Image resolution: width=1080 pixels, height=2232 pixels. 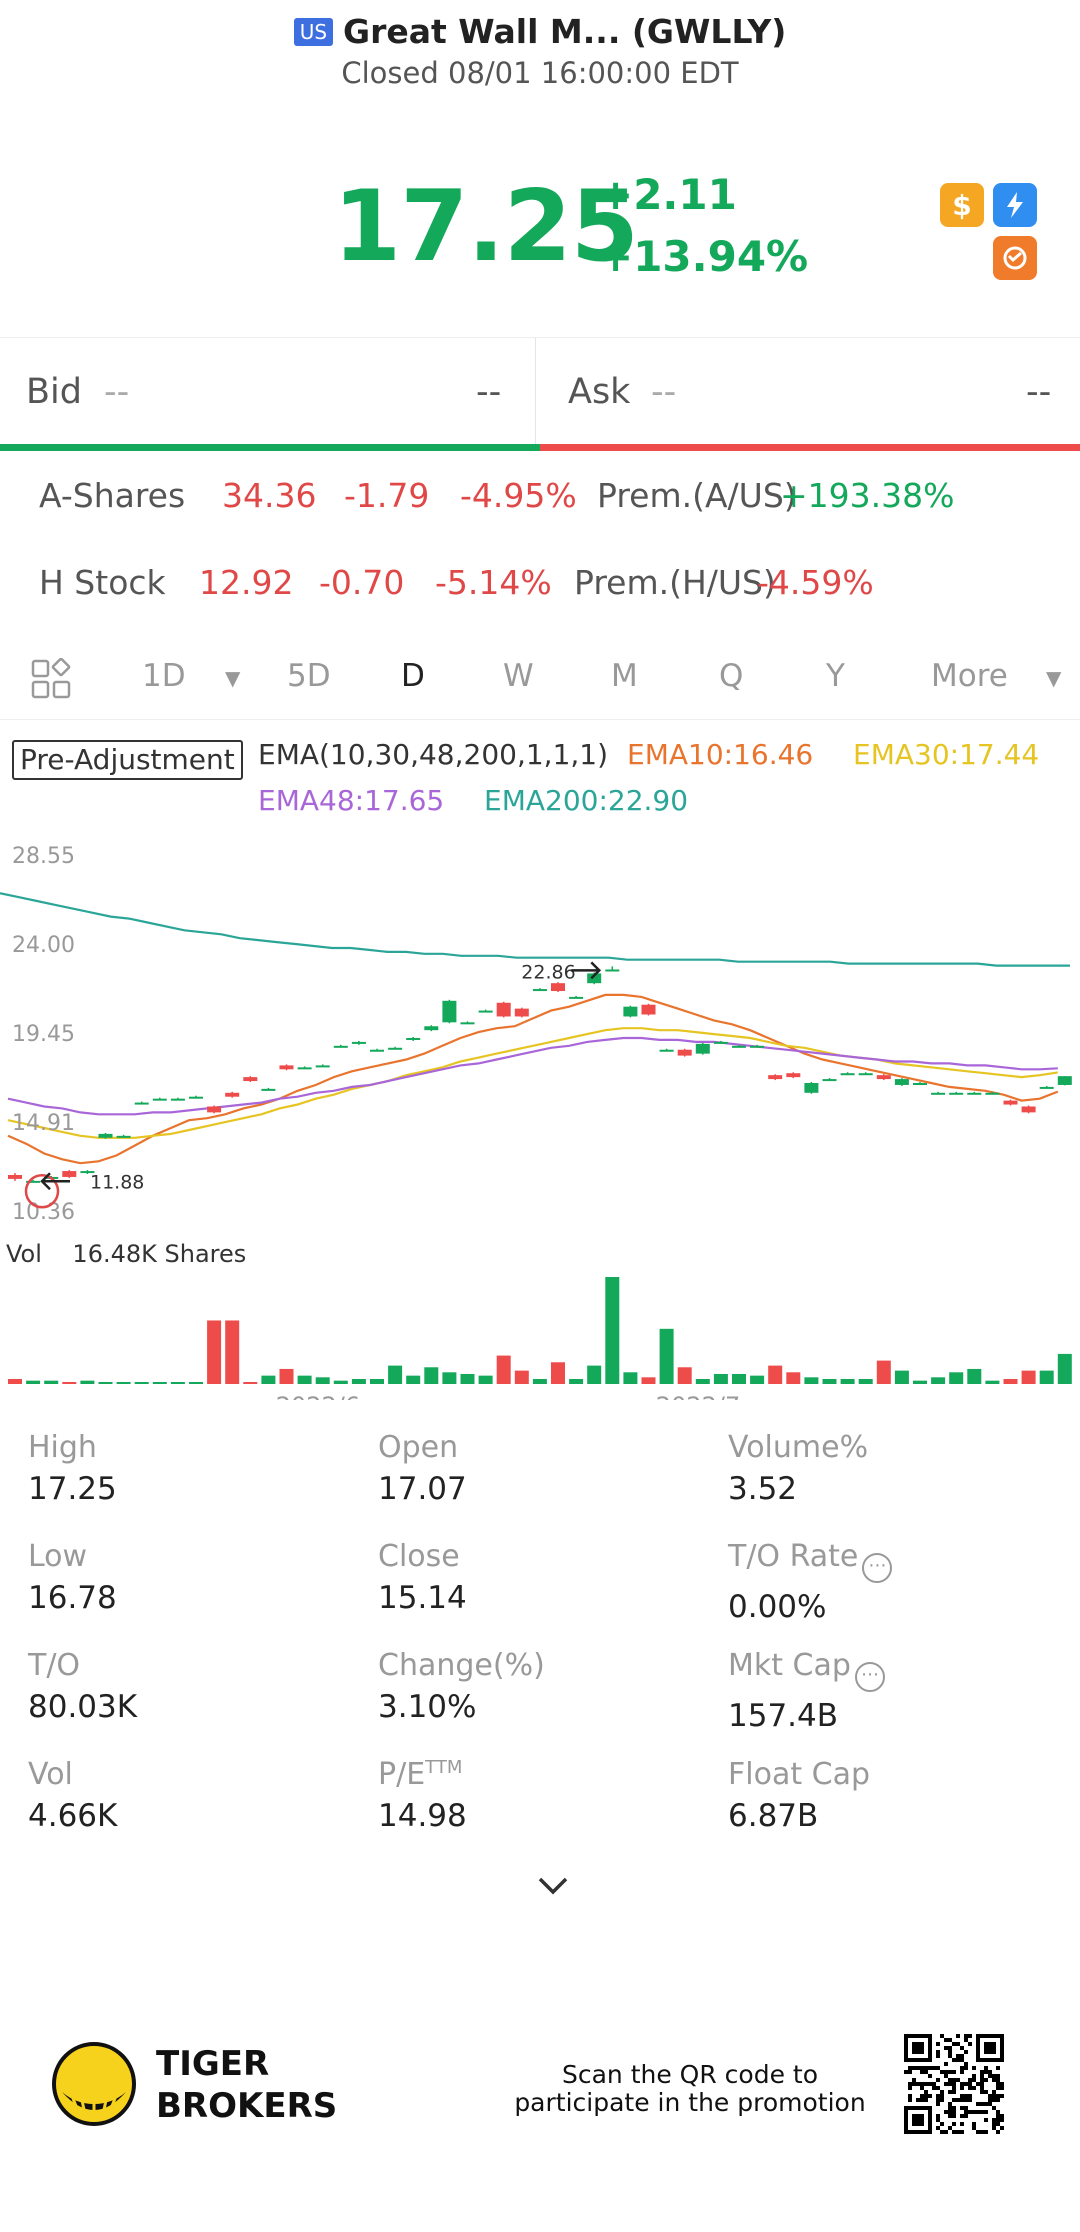 I want to click on y-tick-label: 28.55, so click(x=43, y=856).